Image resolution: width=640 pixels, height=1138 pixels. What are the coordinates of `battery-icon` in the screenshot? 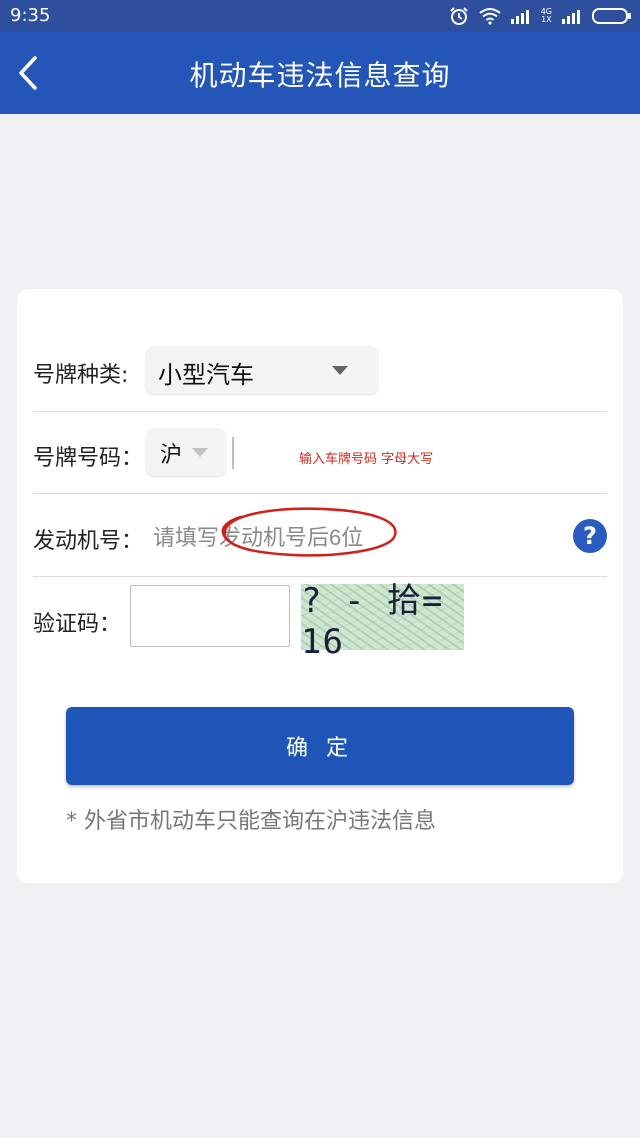 It's located at (611, 16).